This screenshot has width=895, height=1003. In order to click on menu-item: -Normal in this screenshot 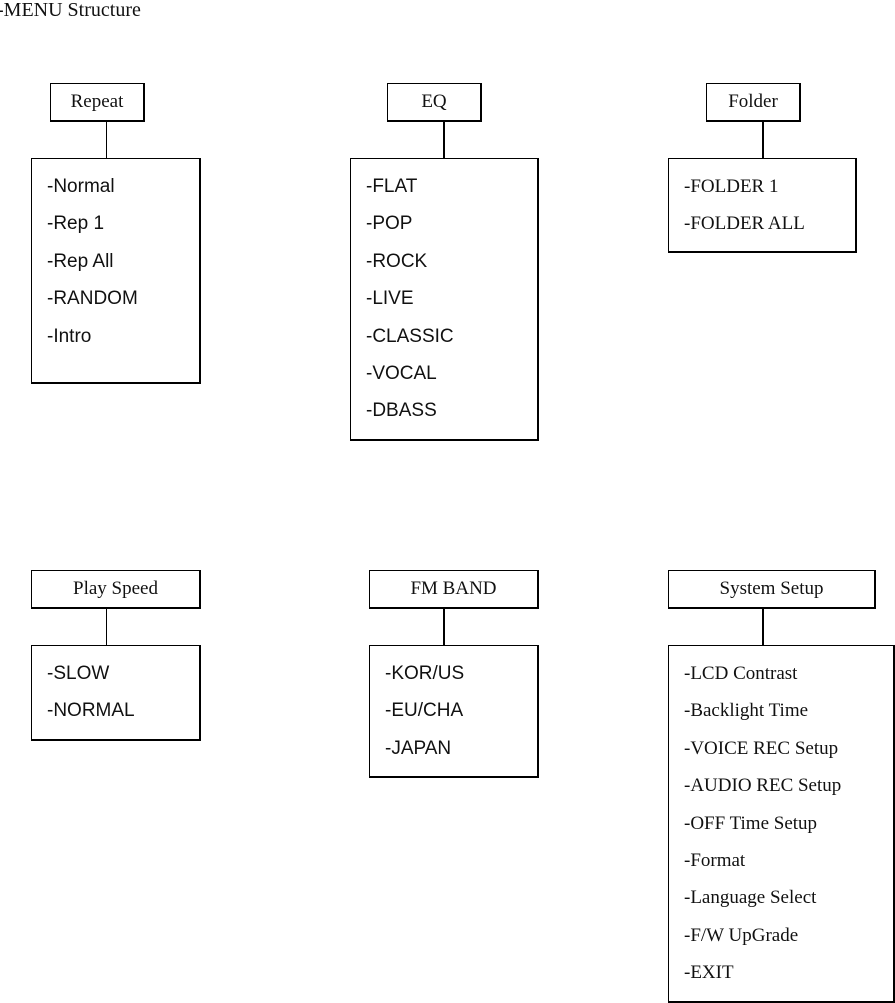, I will do `click(81, 186)`.